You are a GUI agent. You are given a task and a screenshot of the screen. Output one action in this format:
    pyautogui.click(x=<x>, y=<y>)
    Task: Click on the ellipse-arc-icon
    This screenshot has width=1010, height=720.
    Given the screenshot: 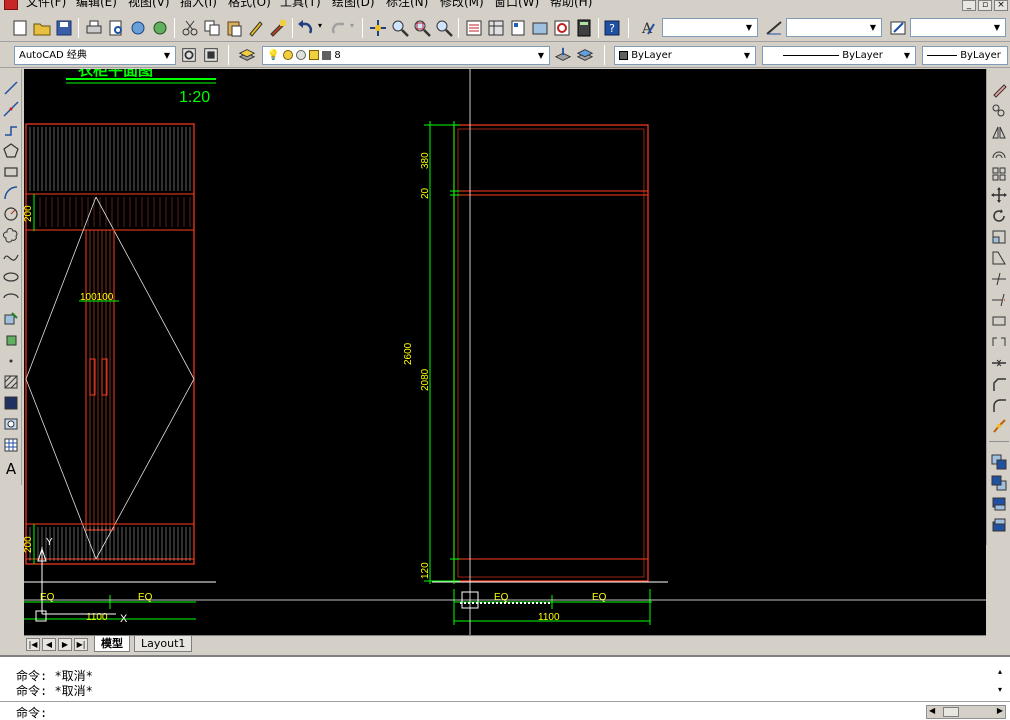 What is the action you would take?
    pyautogui.click(x=11, y=298)
    